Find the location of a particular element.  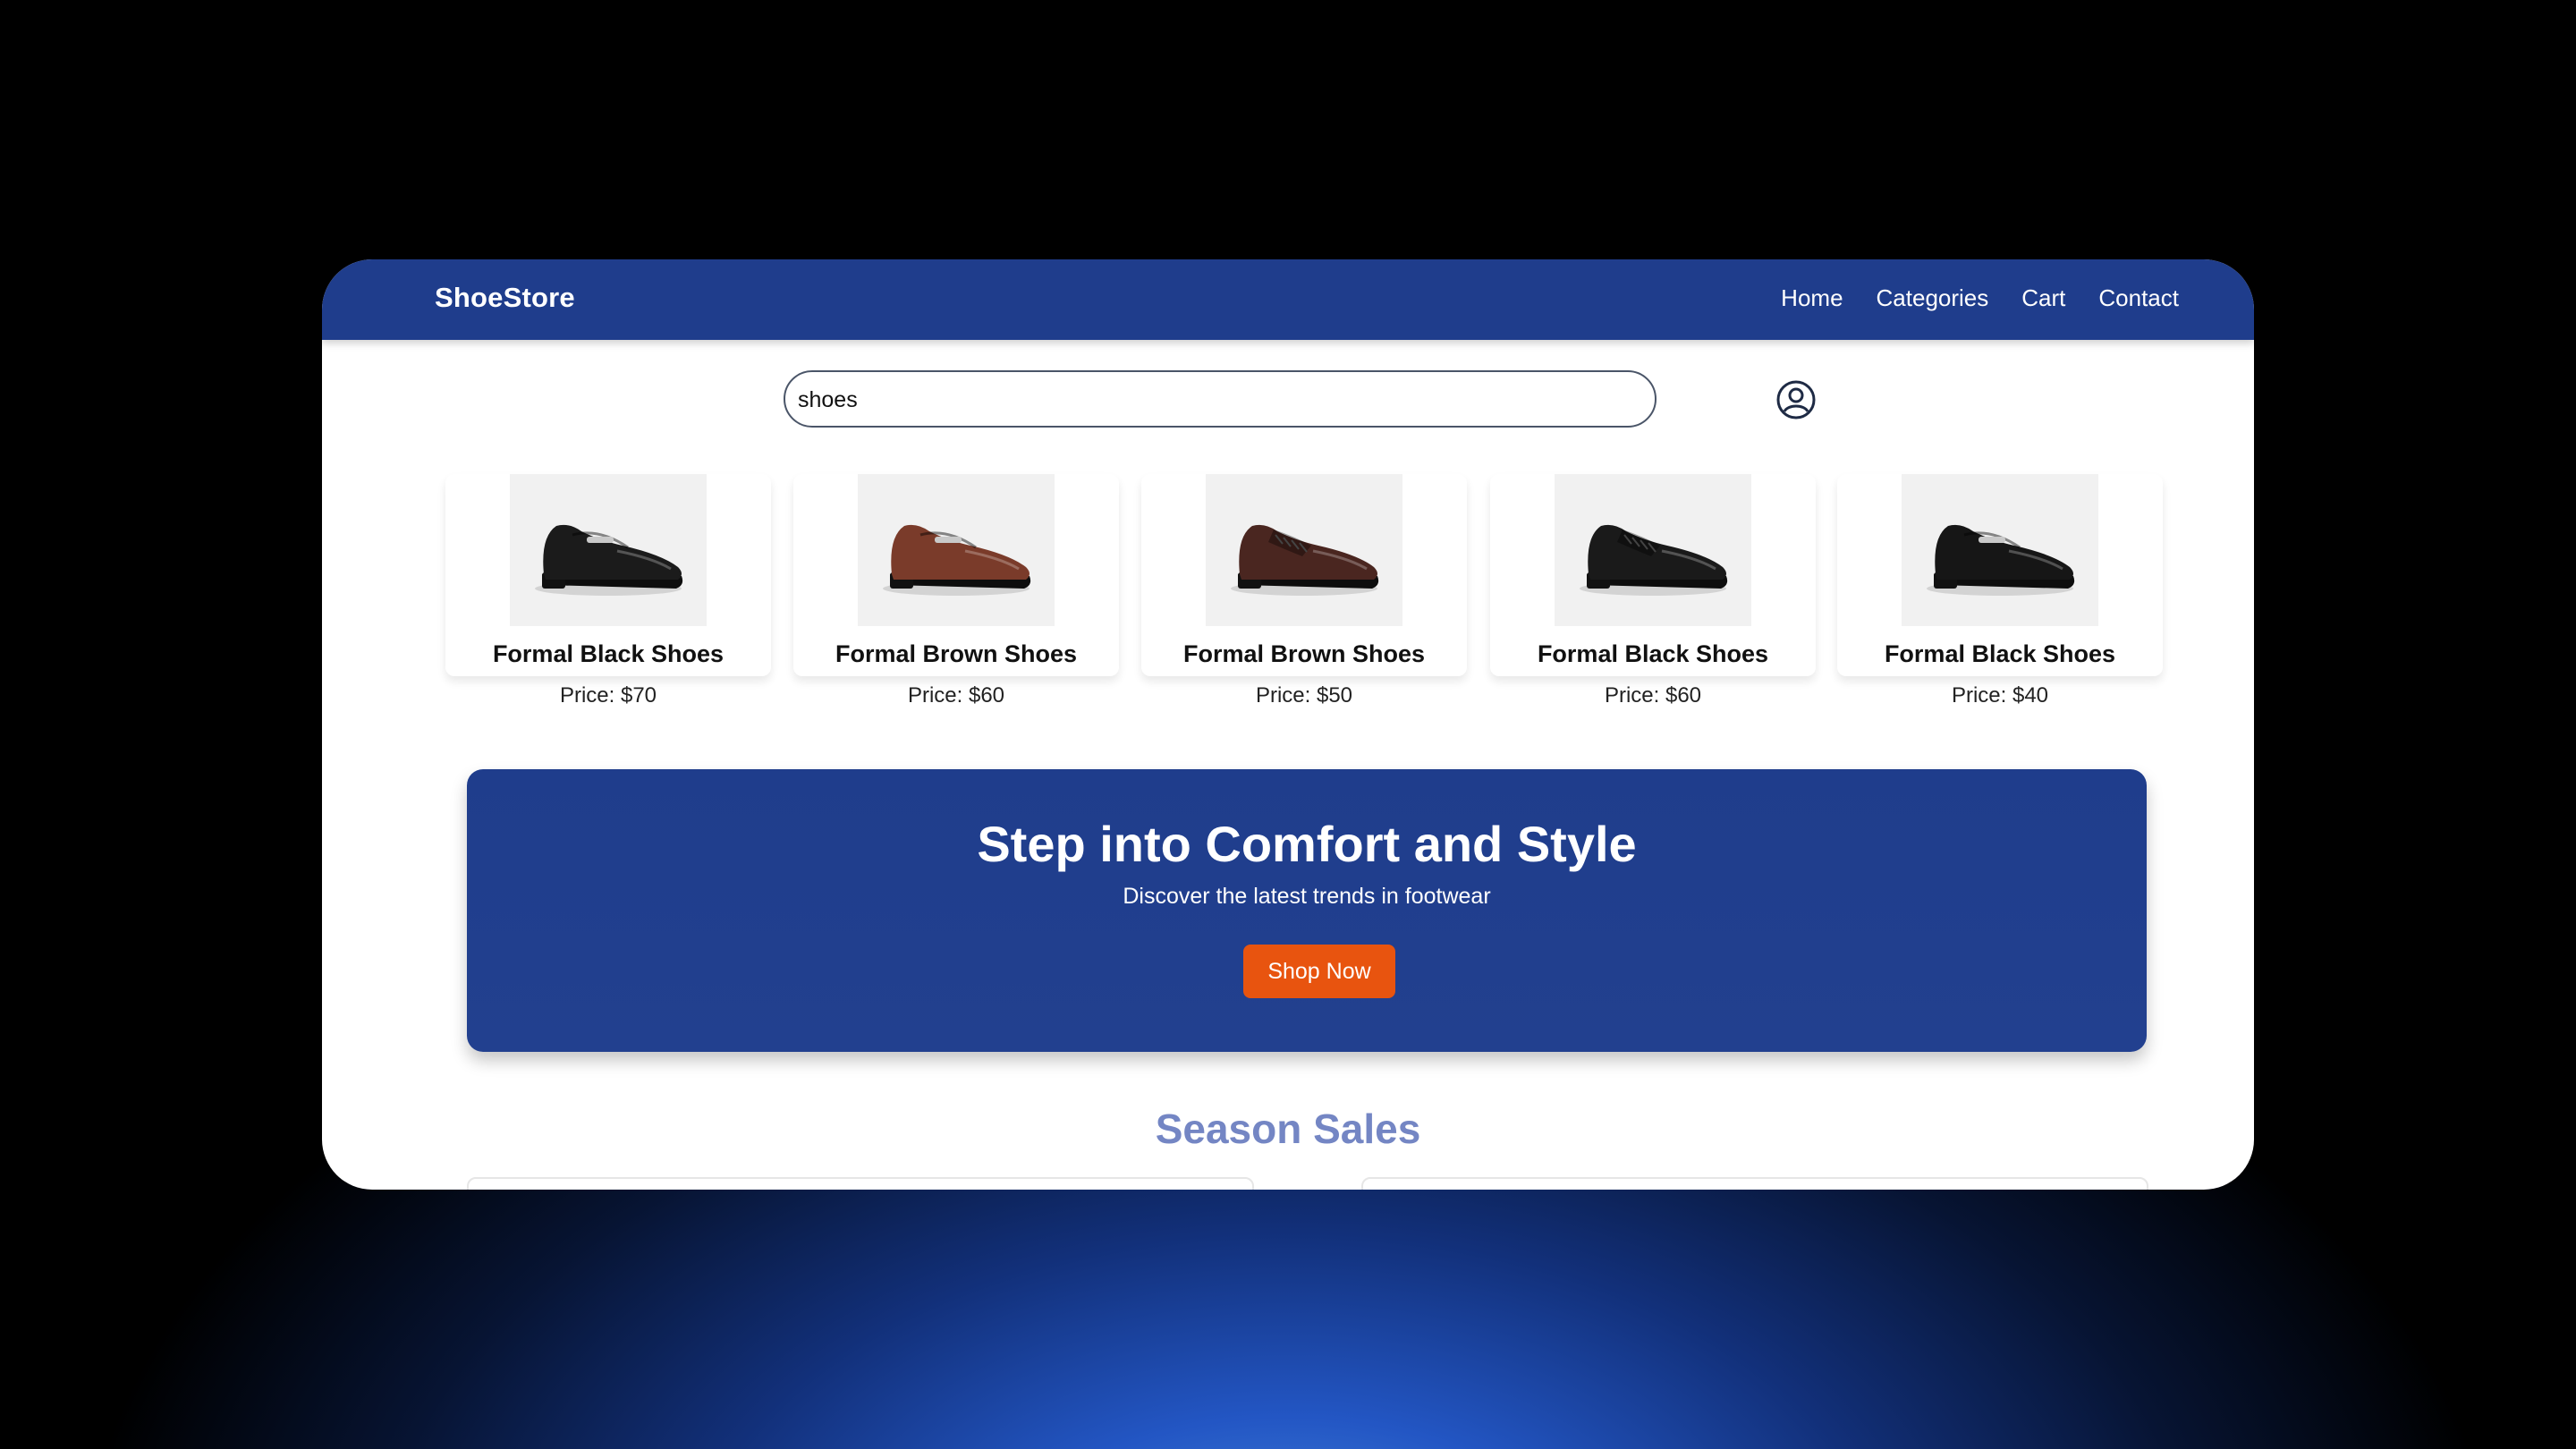

search-input is located at coordinates (1218, 400).